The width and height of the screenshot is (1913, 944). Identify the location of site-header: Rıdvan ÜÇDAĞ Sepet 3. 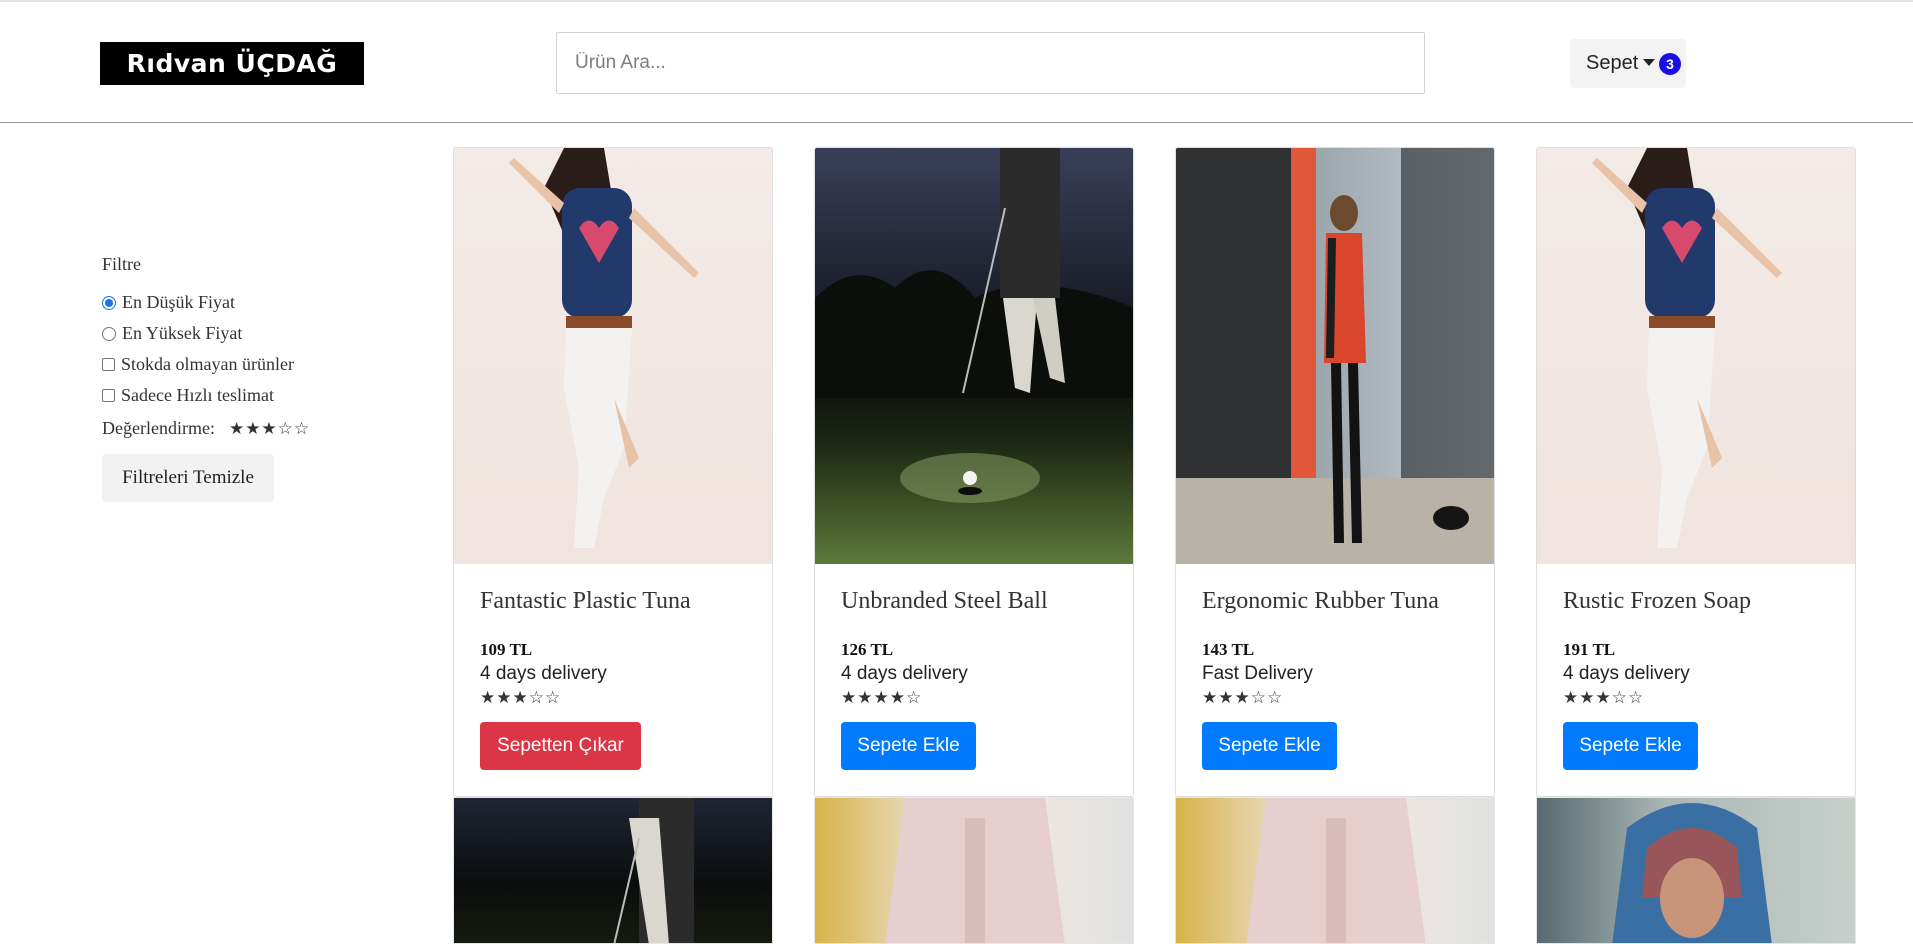
(956, 62).